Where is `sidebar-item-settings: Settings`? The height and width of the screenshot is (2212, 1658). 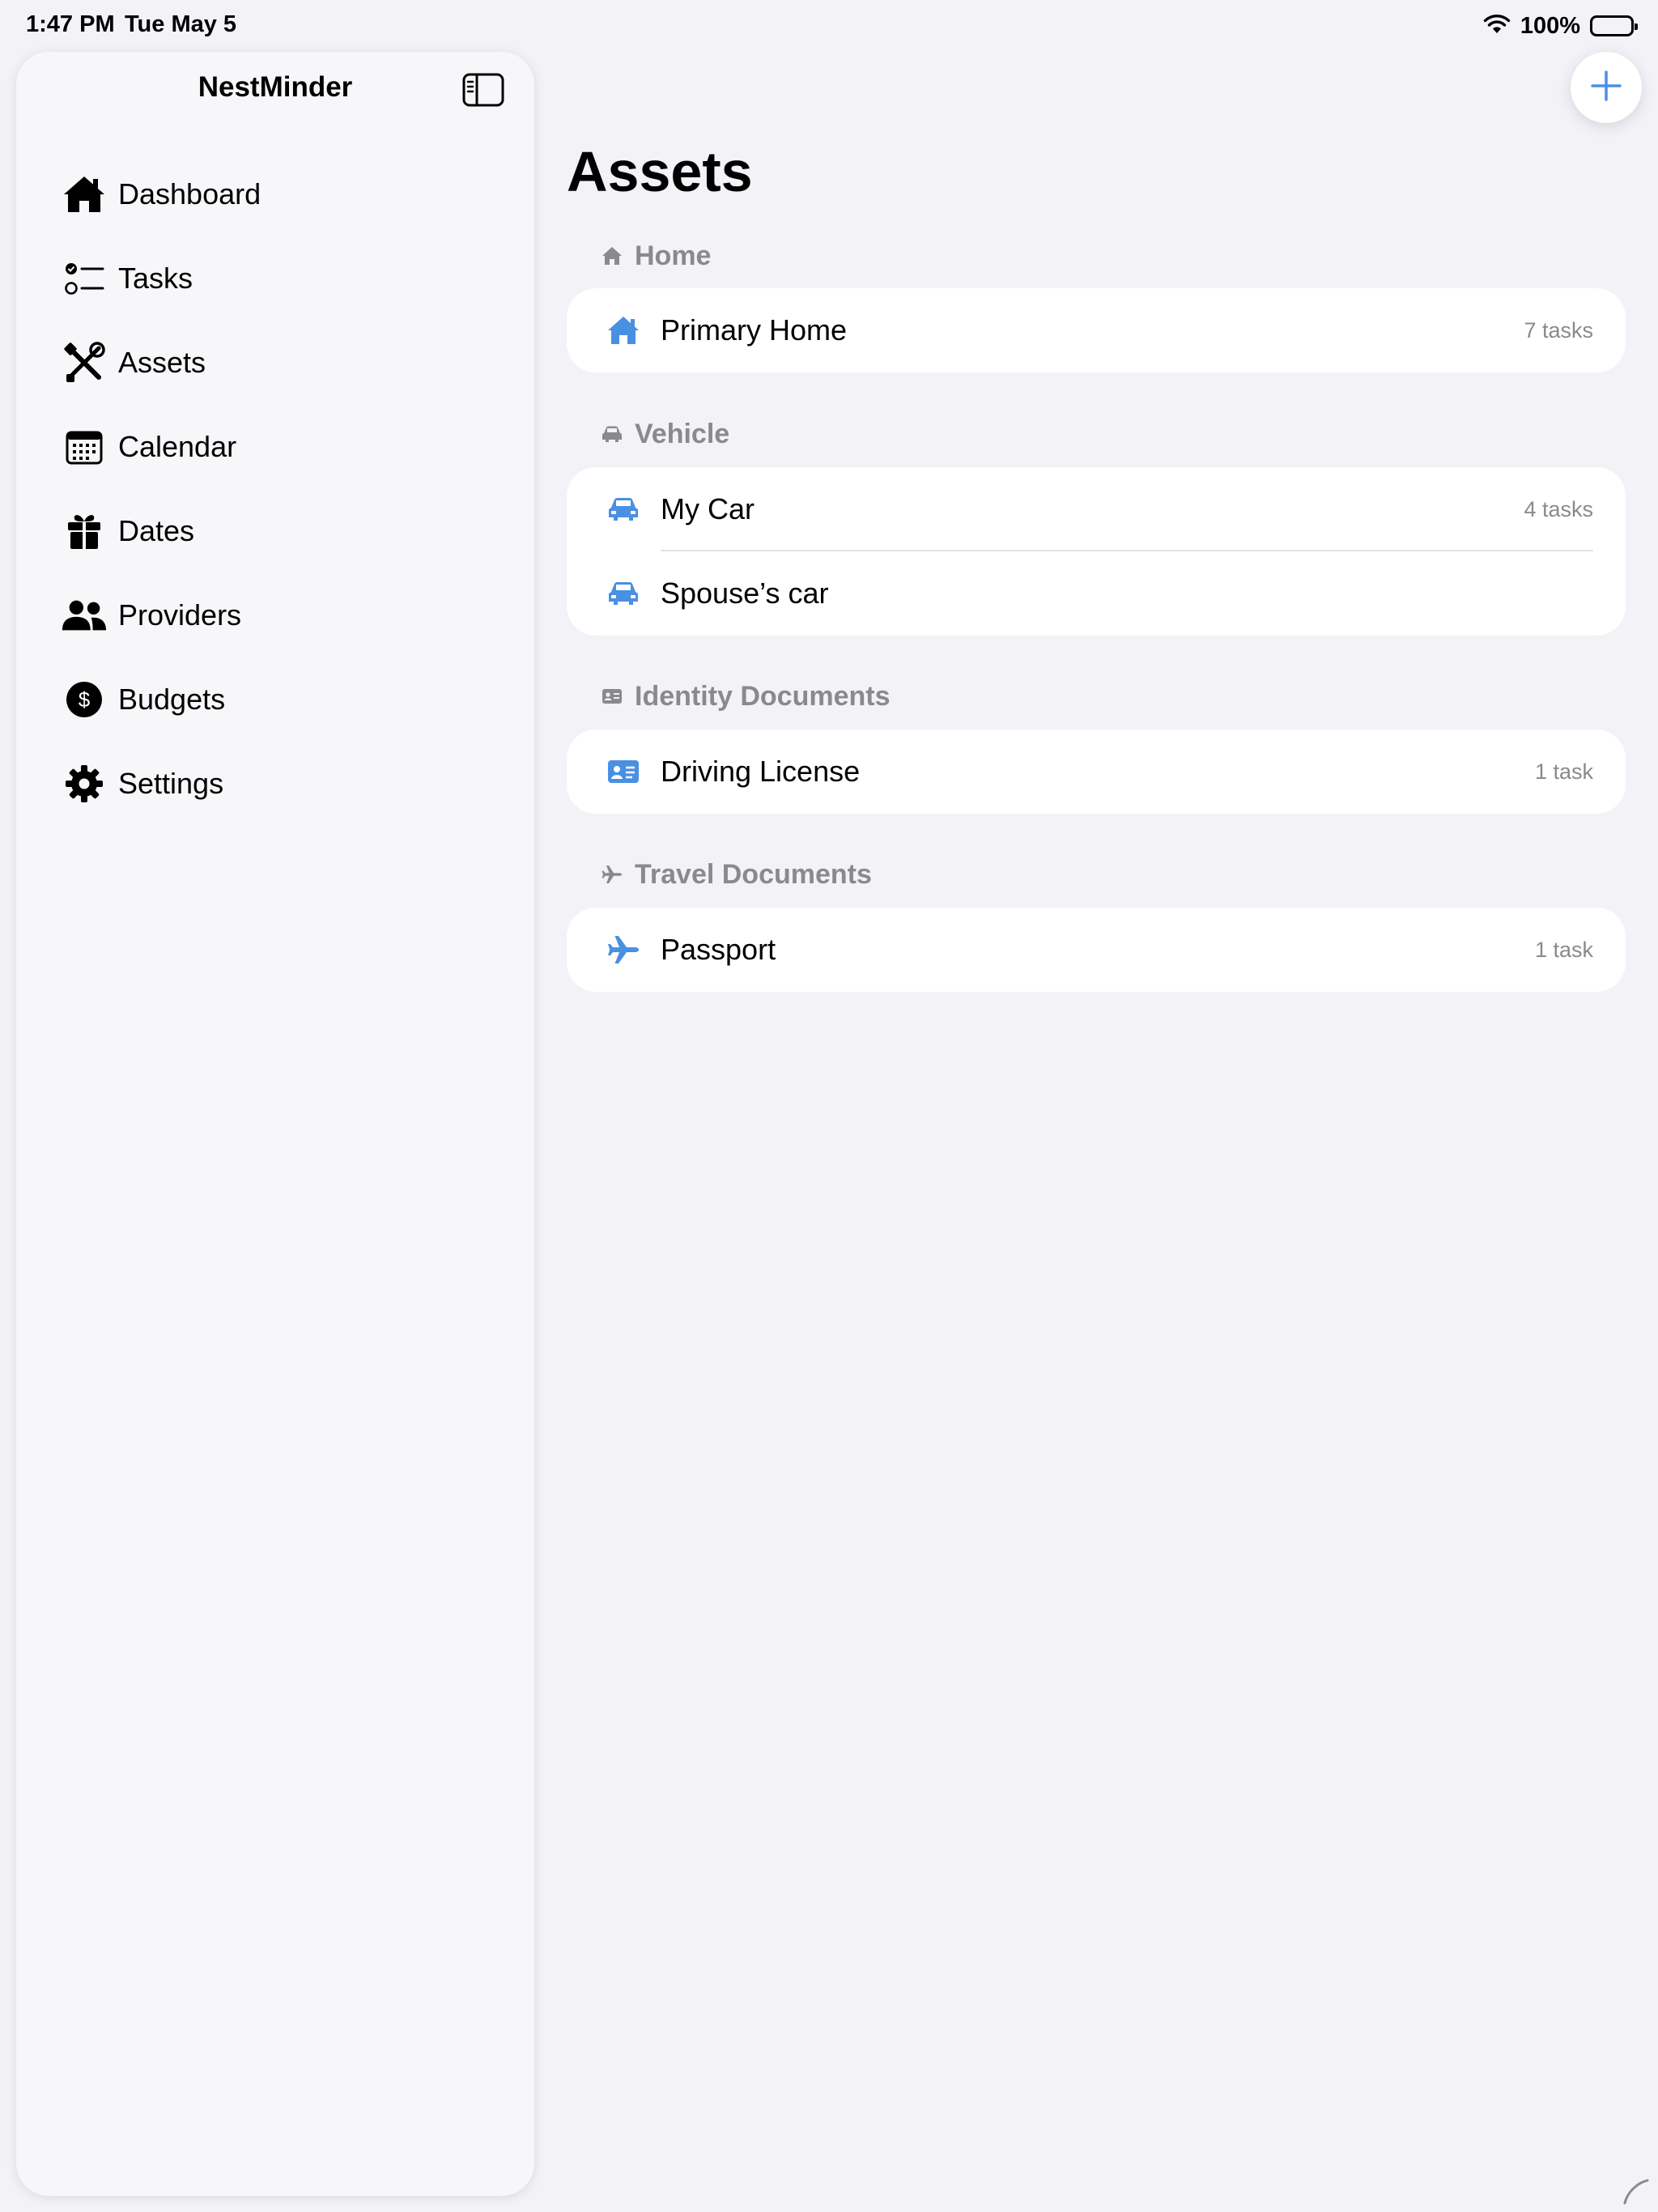 sidebar-item-settings: Settings is located at coordinates (288, 784).